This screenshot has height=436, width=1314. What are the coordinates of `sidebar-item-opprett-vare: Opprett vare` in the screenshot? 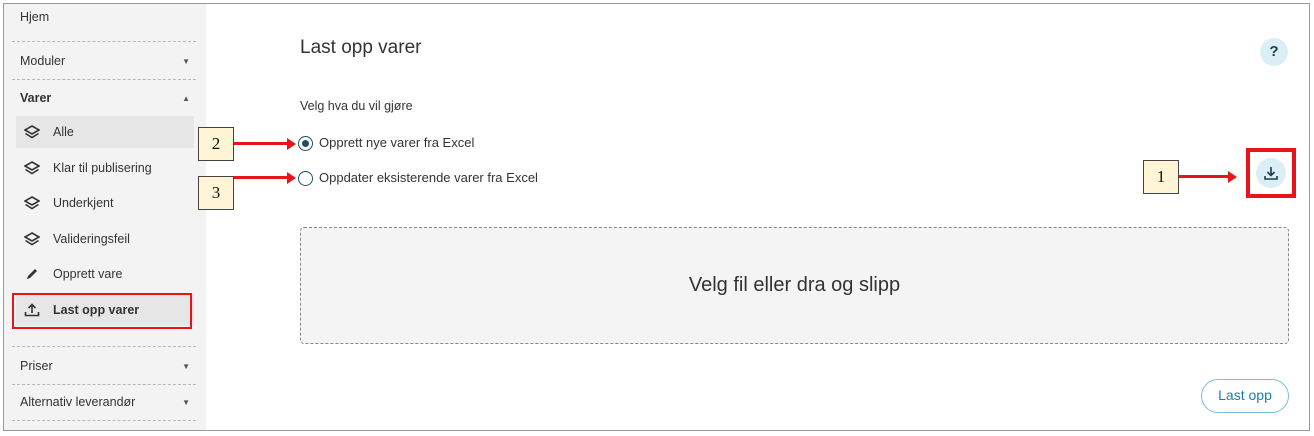 It's located at (105, 274).